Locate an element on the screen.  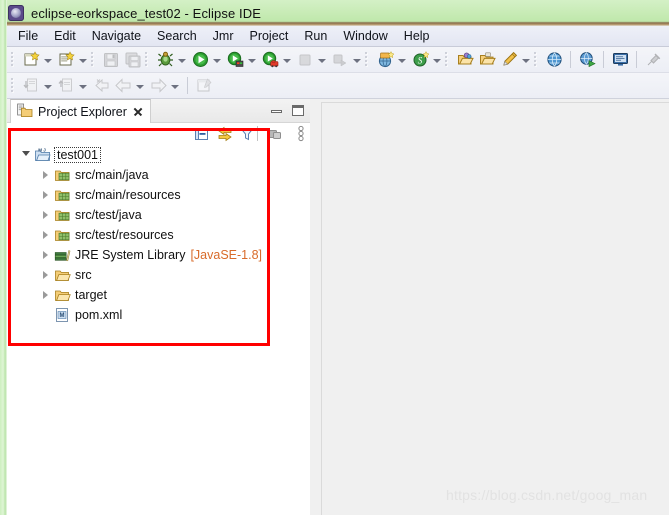
menu-help: Help is located at coordinates (417, 36).